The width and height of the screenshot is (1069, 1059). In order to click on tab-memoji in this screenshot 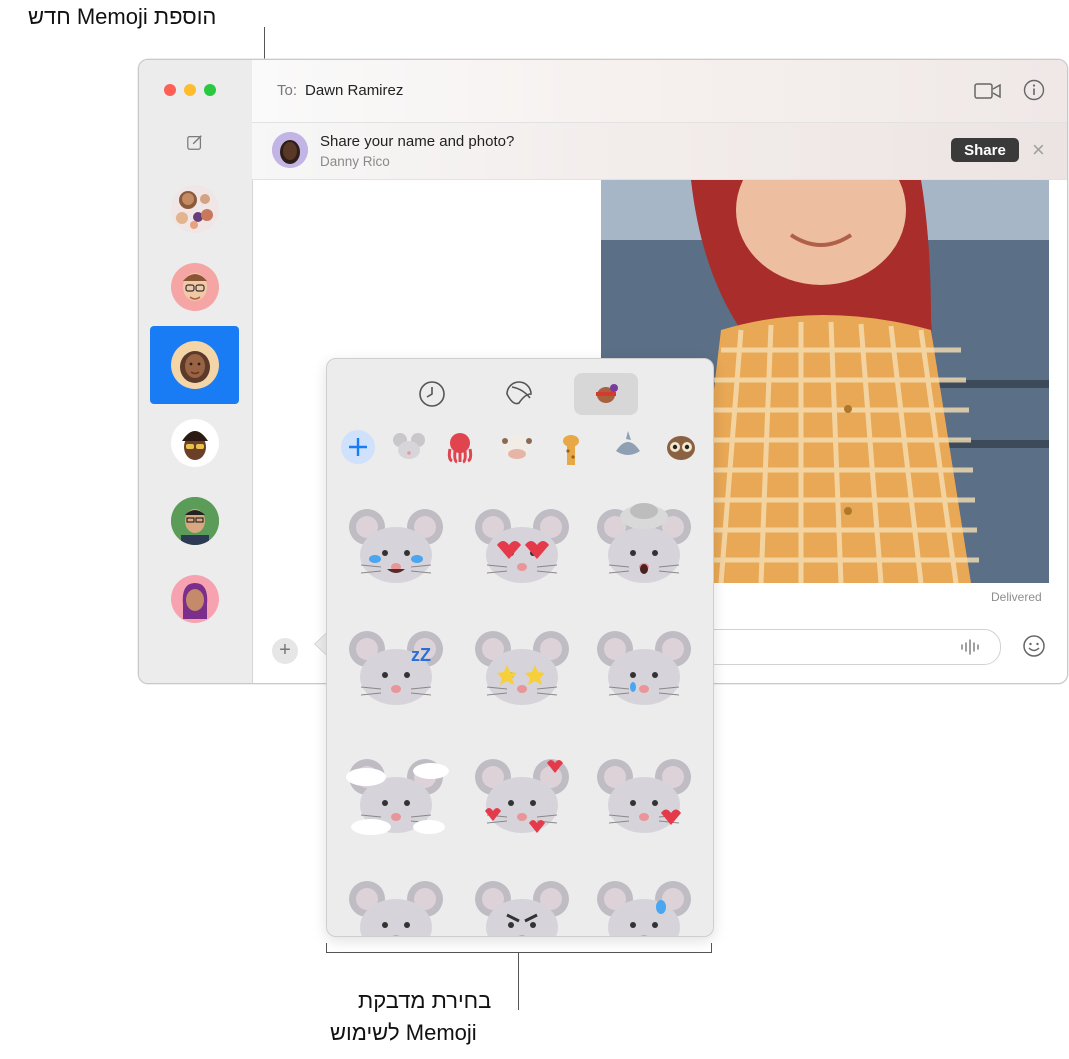, I will do `click(606, 394)`.